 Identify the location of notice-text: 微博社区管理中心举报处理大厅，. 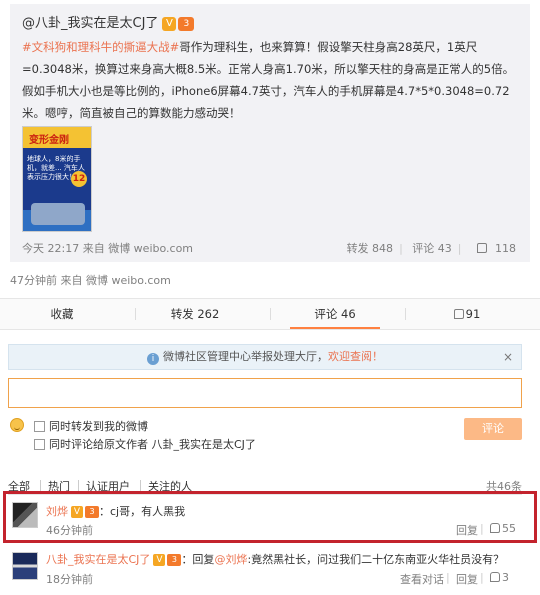
(245, 356).